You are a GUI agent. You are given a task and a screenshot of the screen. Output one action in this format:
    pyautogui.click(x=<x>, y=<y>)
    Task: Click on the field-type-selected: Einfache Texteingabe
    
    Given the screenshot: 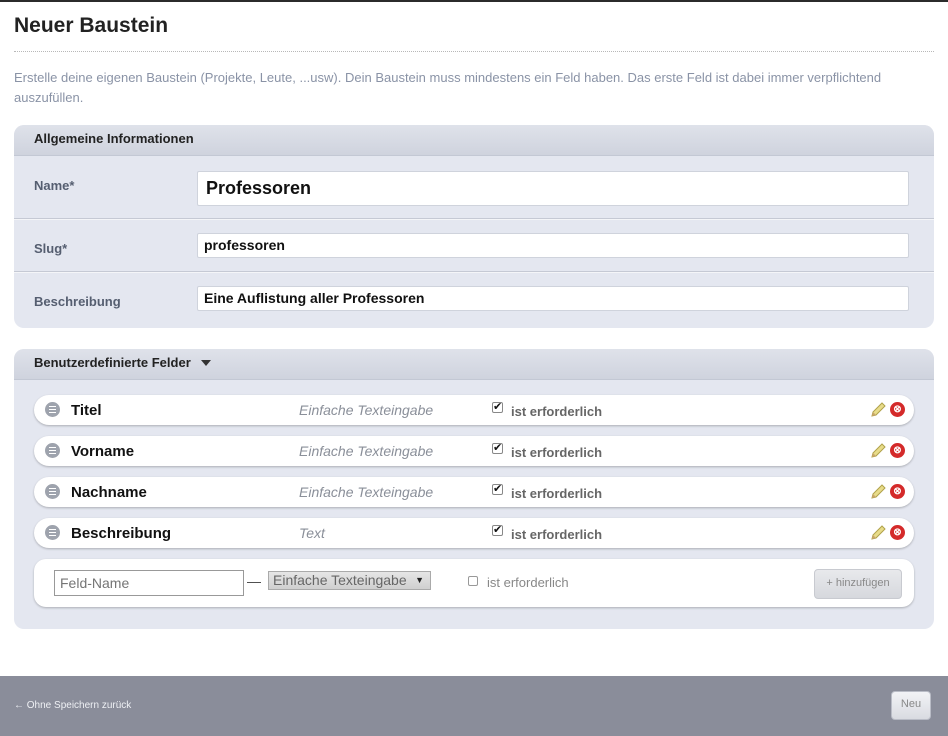 What is the action you would take?
    pyautogui.click(x=340, y=580)
    